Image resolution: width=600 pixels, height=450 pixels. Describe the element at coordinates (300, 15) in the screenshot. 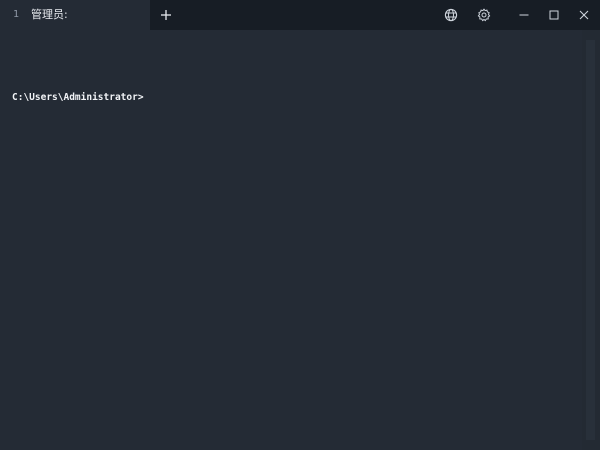

I see `title-bar: 1 管理员:` at that location.